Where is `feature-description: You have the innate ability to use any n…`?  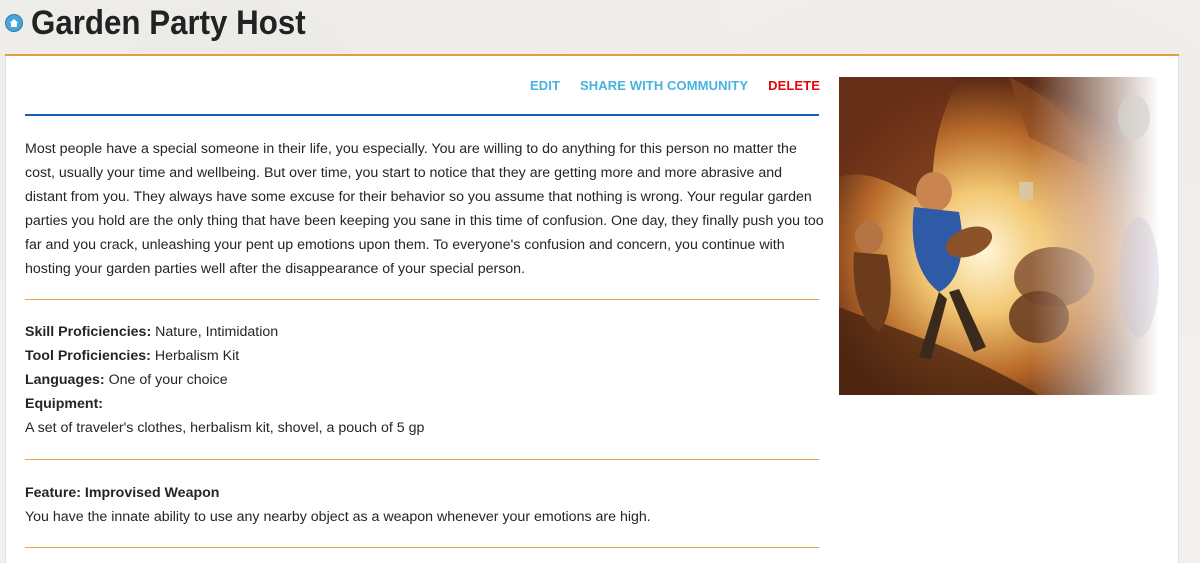
feature-description: You have the innate ability to use any n… is located at coordinates (338, 517).